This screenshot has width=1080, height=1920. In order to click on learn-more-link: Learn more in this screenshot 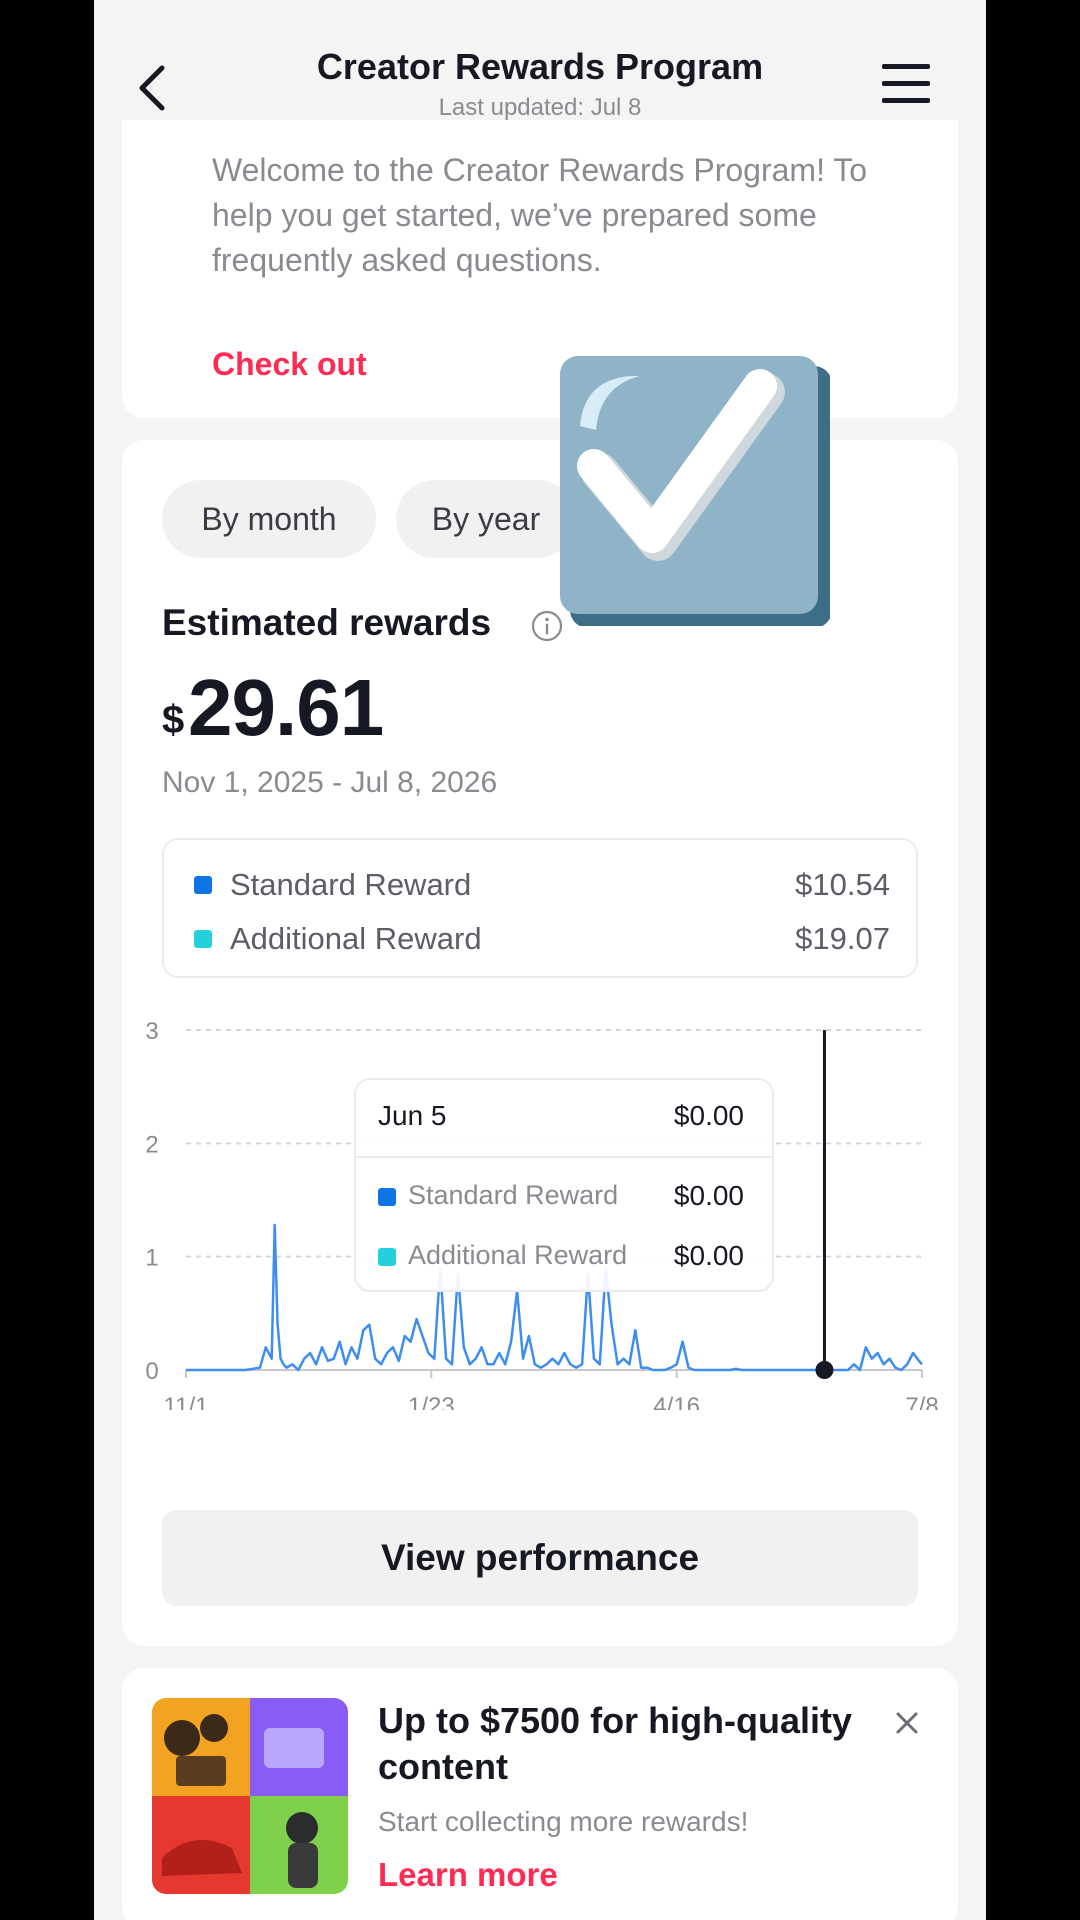, I will do `click(468, 1875)`.